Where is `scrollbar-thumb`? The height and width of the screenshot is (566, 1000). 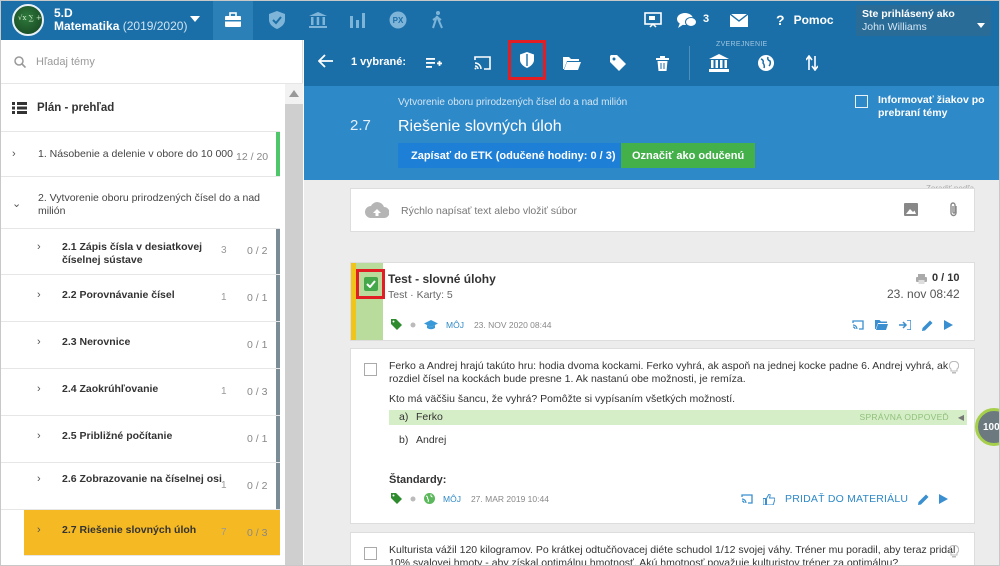
scrollbar-thumb is located at coordinates (294, 335).